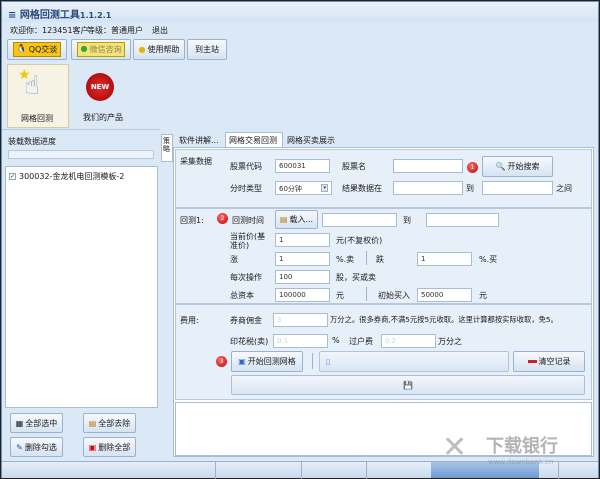  Describe the element at coordinates (189, 320) in the screenshot. I see `fees-section-label: 费用:` at that location.